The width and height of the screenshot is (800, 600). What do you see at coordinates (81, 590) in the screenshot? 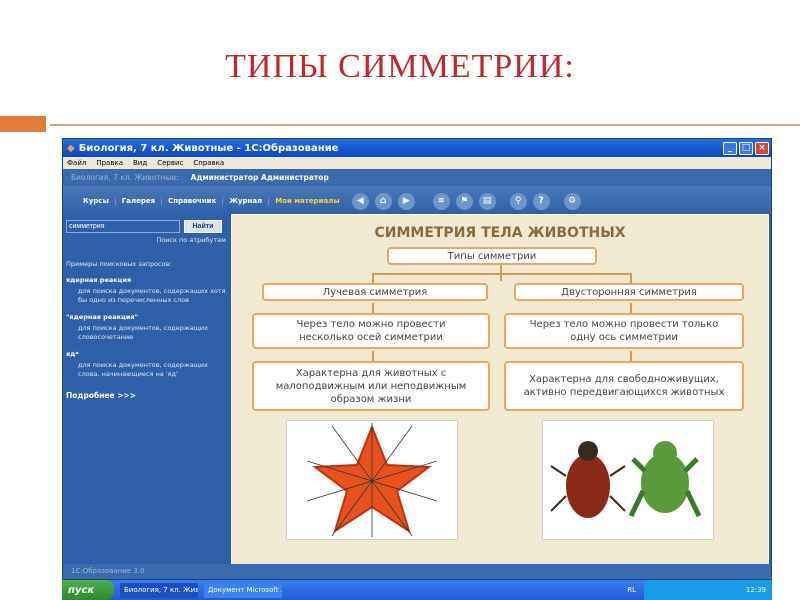
I see `start-label: пуск` at bounding box center [81, 590].